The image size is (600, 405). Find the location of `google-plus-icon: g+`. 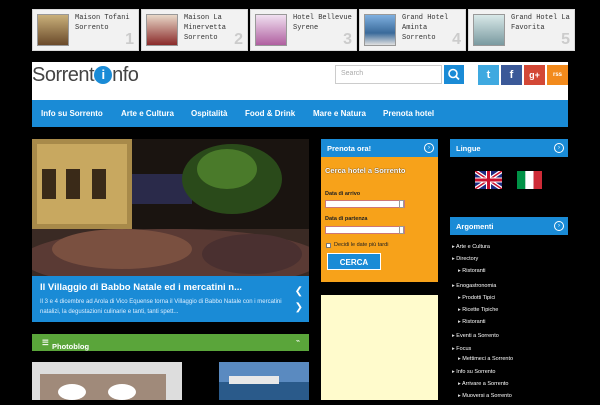

google-plus-icon: g+ is located at coordinates (534, 75).